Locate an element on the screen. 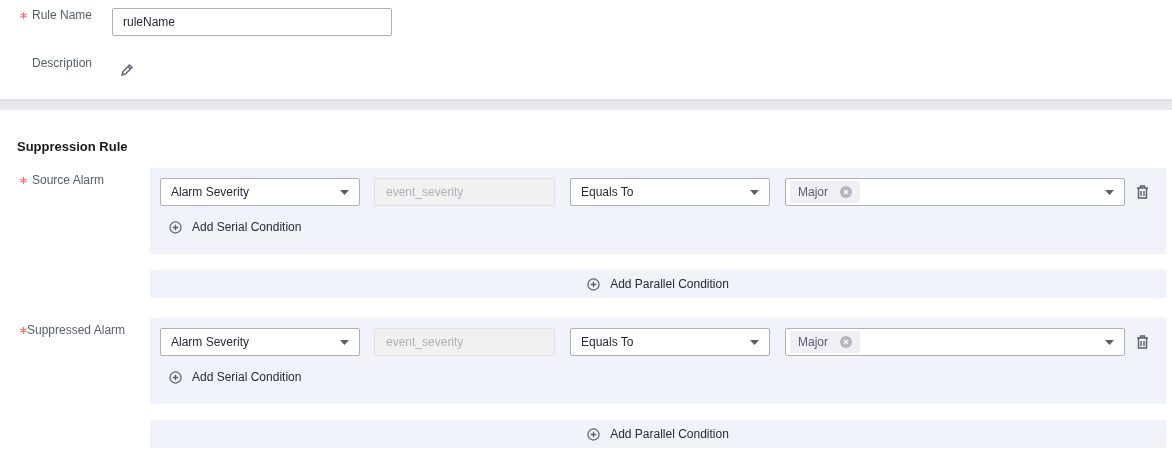 The height and width of the screenshot is (461, 1172). field-label: Rule Name is located at coordinates (62, 15).